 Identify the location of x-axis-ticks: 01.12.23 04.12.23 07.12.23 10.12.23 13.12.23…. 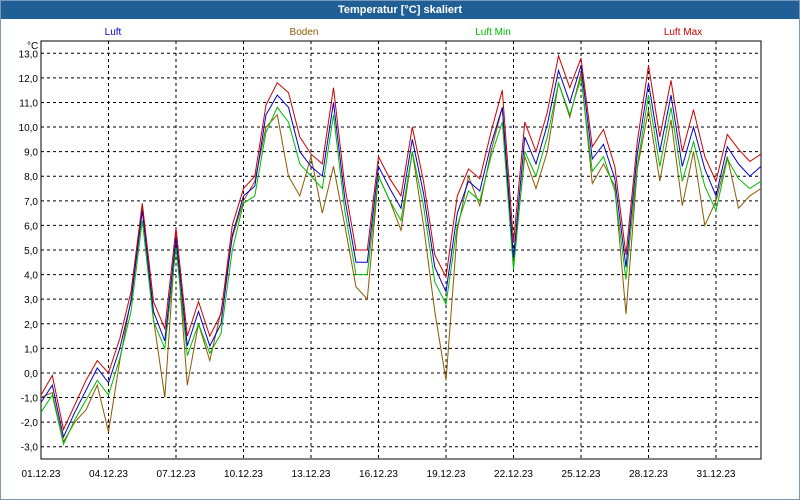
(379, 474).